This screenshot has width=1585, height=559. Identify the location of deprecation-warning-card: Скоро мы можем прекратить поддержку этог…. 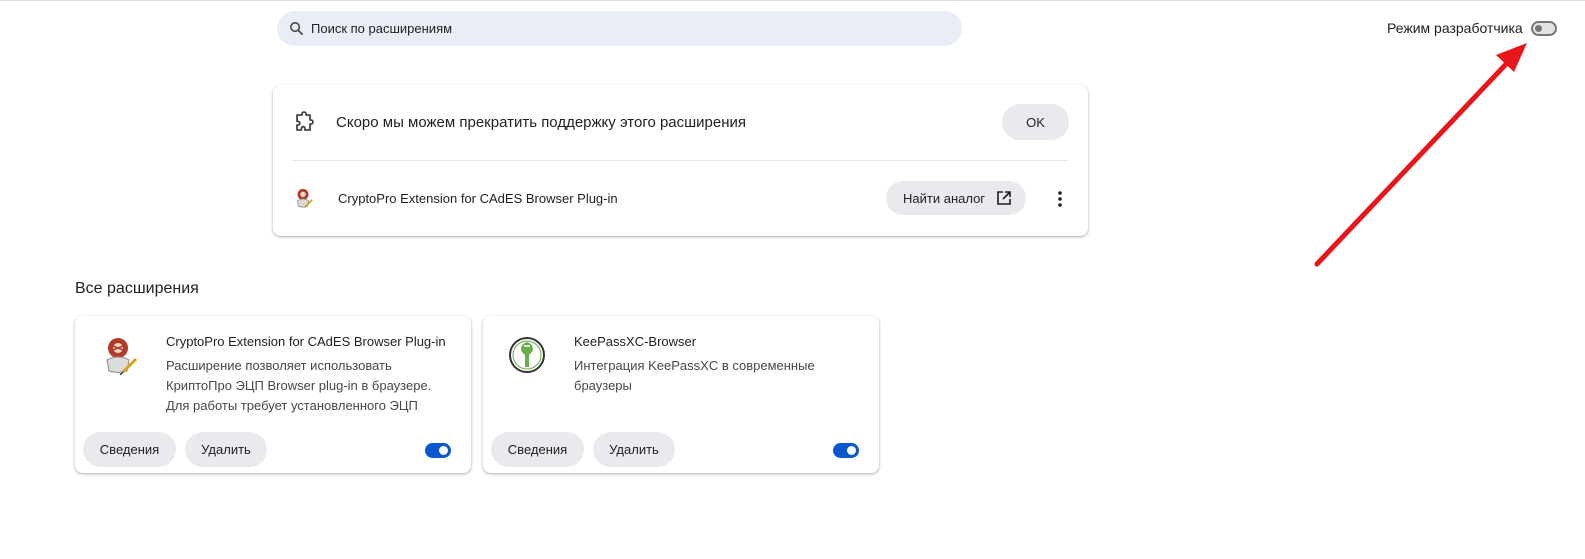
(680, 160).